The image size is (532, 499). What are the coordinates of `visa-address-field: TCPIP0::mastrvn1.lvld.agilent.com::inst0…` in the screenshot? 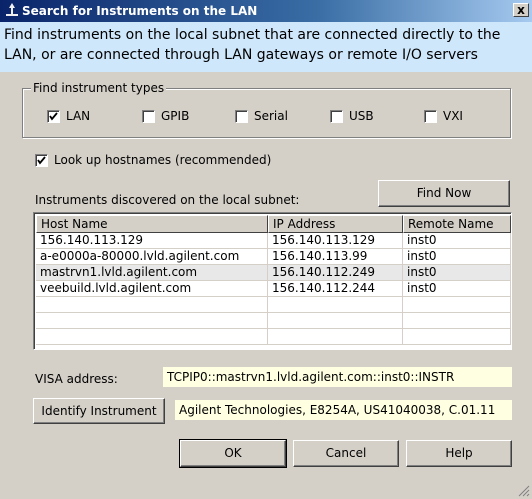 It's located at (337, 377).